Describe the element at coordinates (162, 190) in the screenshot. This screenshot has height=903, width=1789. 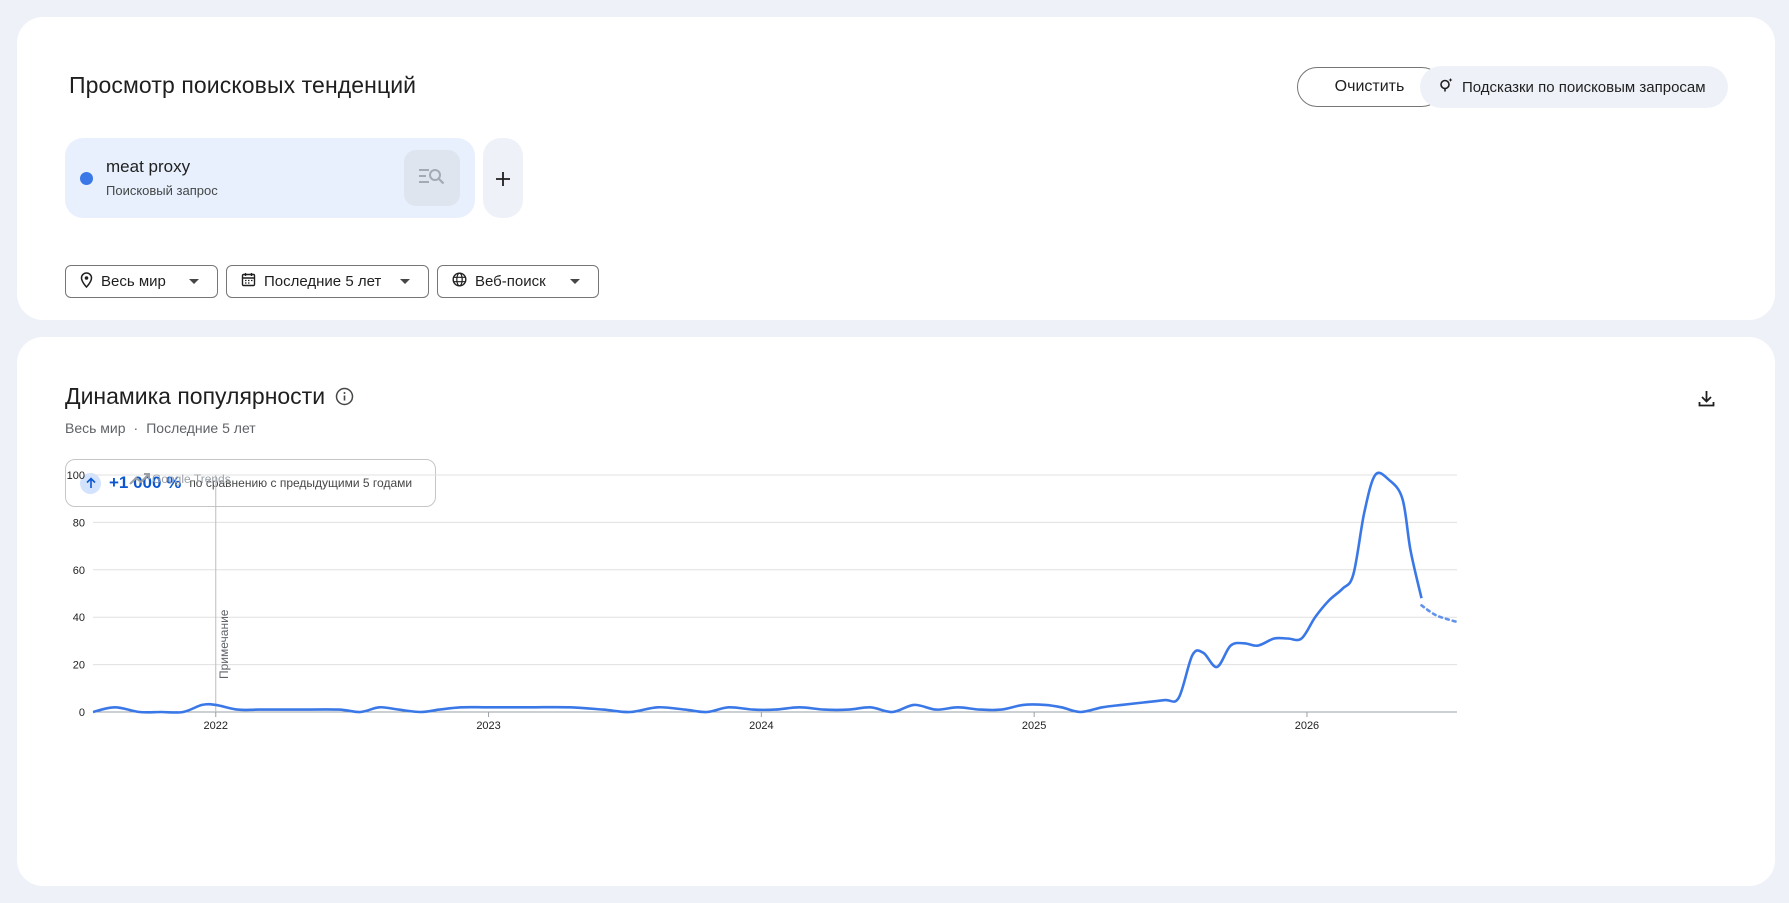
I see `term-type: Поисковый запрос` at that location.